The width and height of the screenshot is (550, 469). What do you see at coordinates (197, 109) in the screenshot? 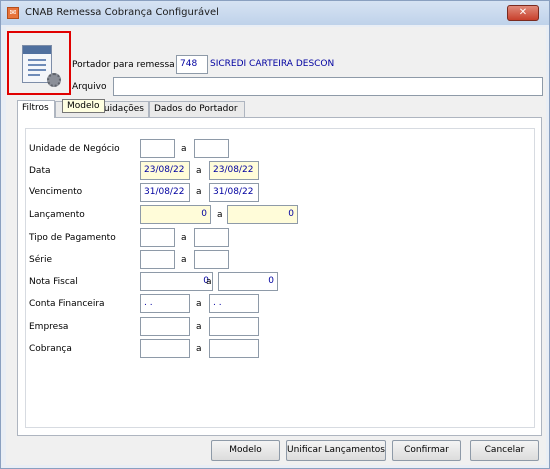
I see `tab-dados-portador: Dados do Portador` at bounding box center [197, 109].